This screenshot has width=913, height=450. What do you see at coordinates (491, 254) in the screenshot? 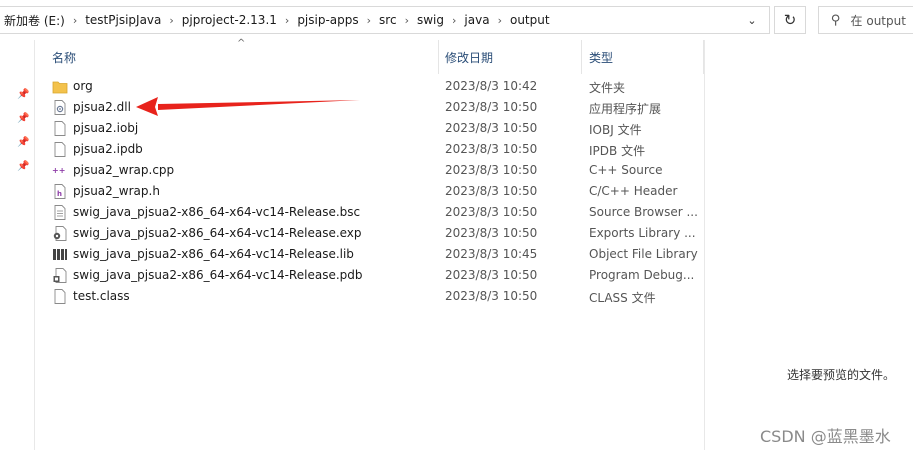
I see `file-date: 2023/8/3 10:45` at bounding box center [491, 254].